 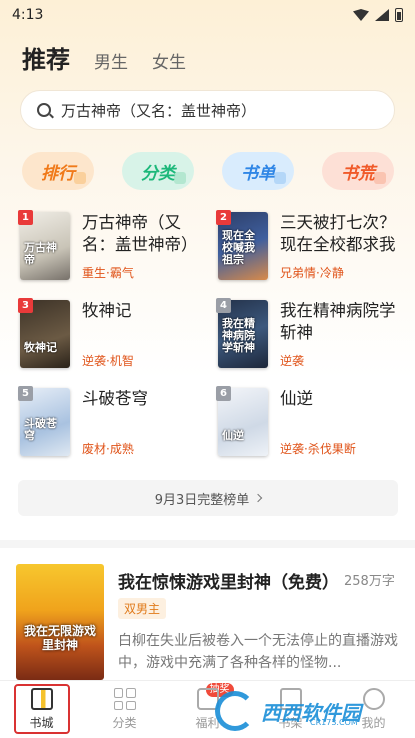 I want to click on rank-item: 我在精神病院学斩神 4 我在精神病院学斩神 逆袭, so click(x=312, y=335).